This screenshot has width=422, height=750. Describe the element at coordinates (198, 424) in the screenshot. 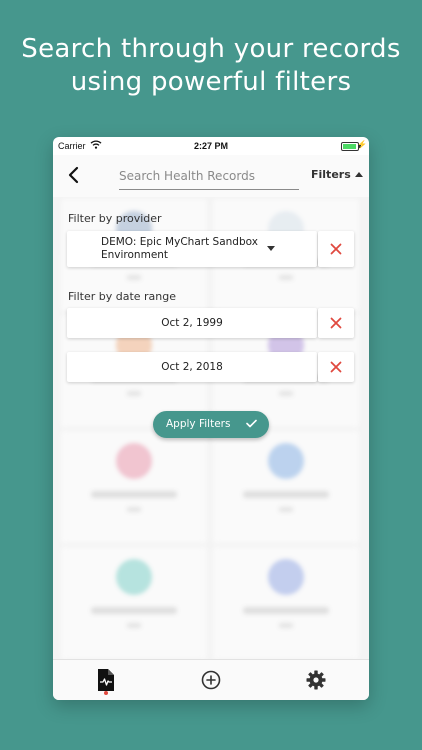

I see `apply-filters-label: Apply Filters` at that location.